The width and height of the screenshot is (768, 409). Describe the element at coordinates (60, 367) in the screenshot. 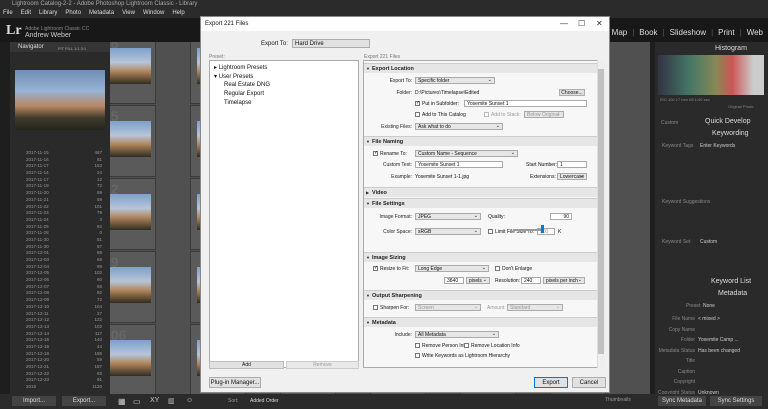

I see `folder-row: 2017-12-21 187` at that location.